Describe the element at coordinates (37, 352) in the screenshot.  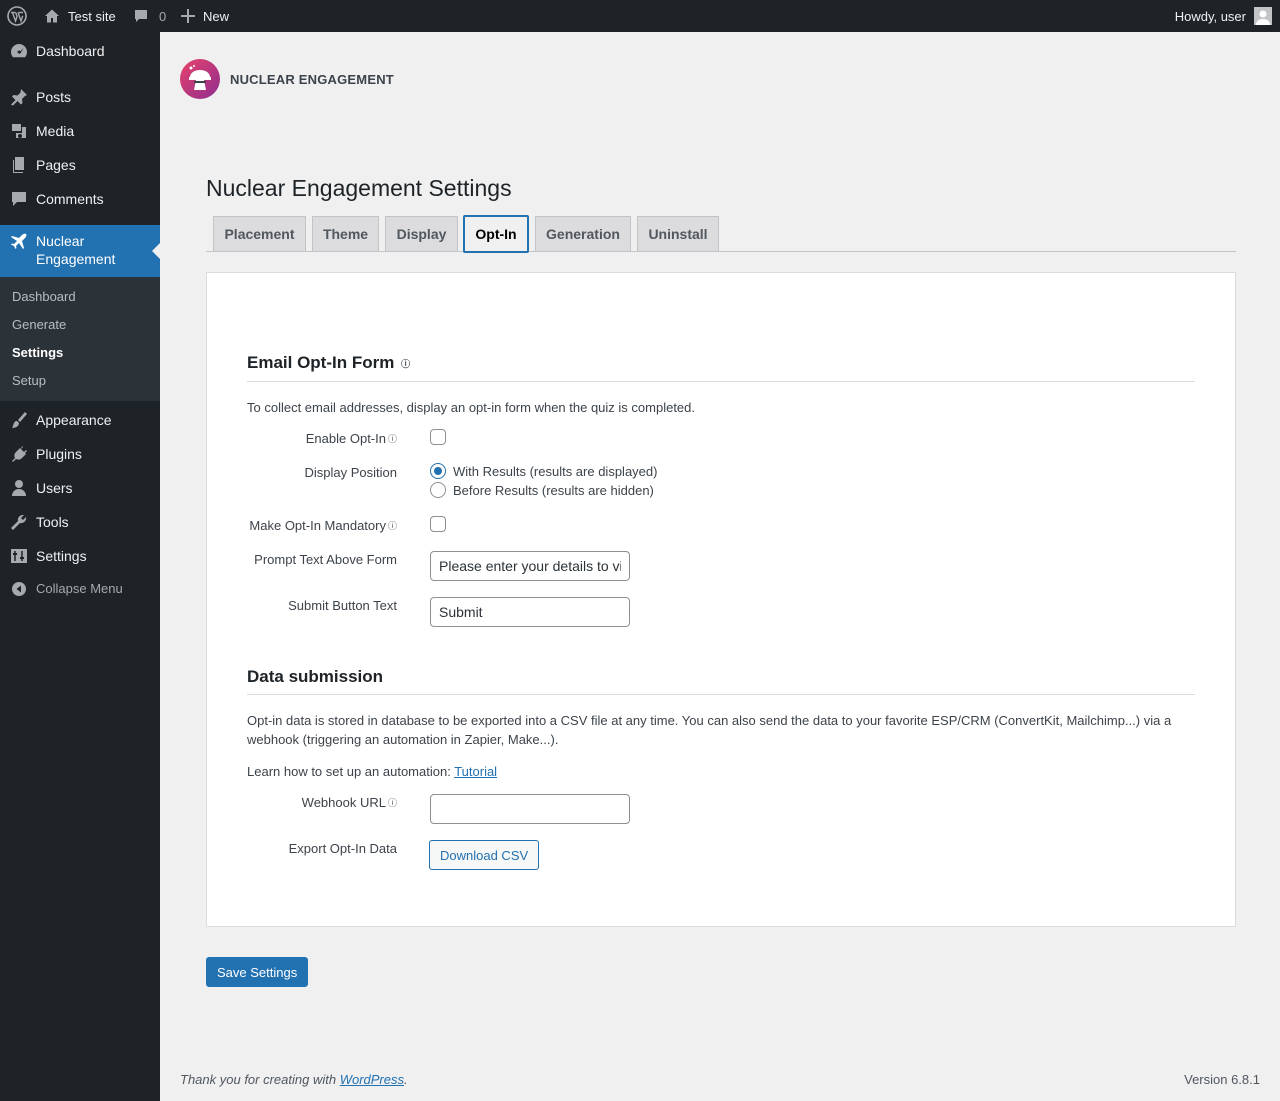
I see `submenu-settings: Settings` at that location.